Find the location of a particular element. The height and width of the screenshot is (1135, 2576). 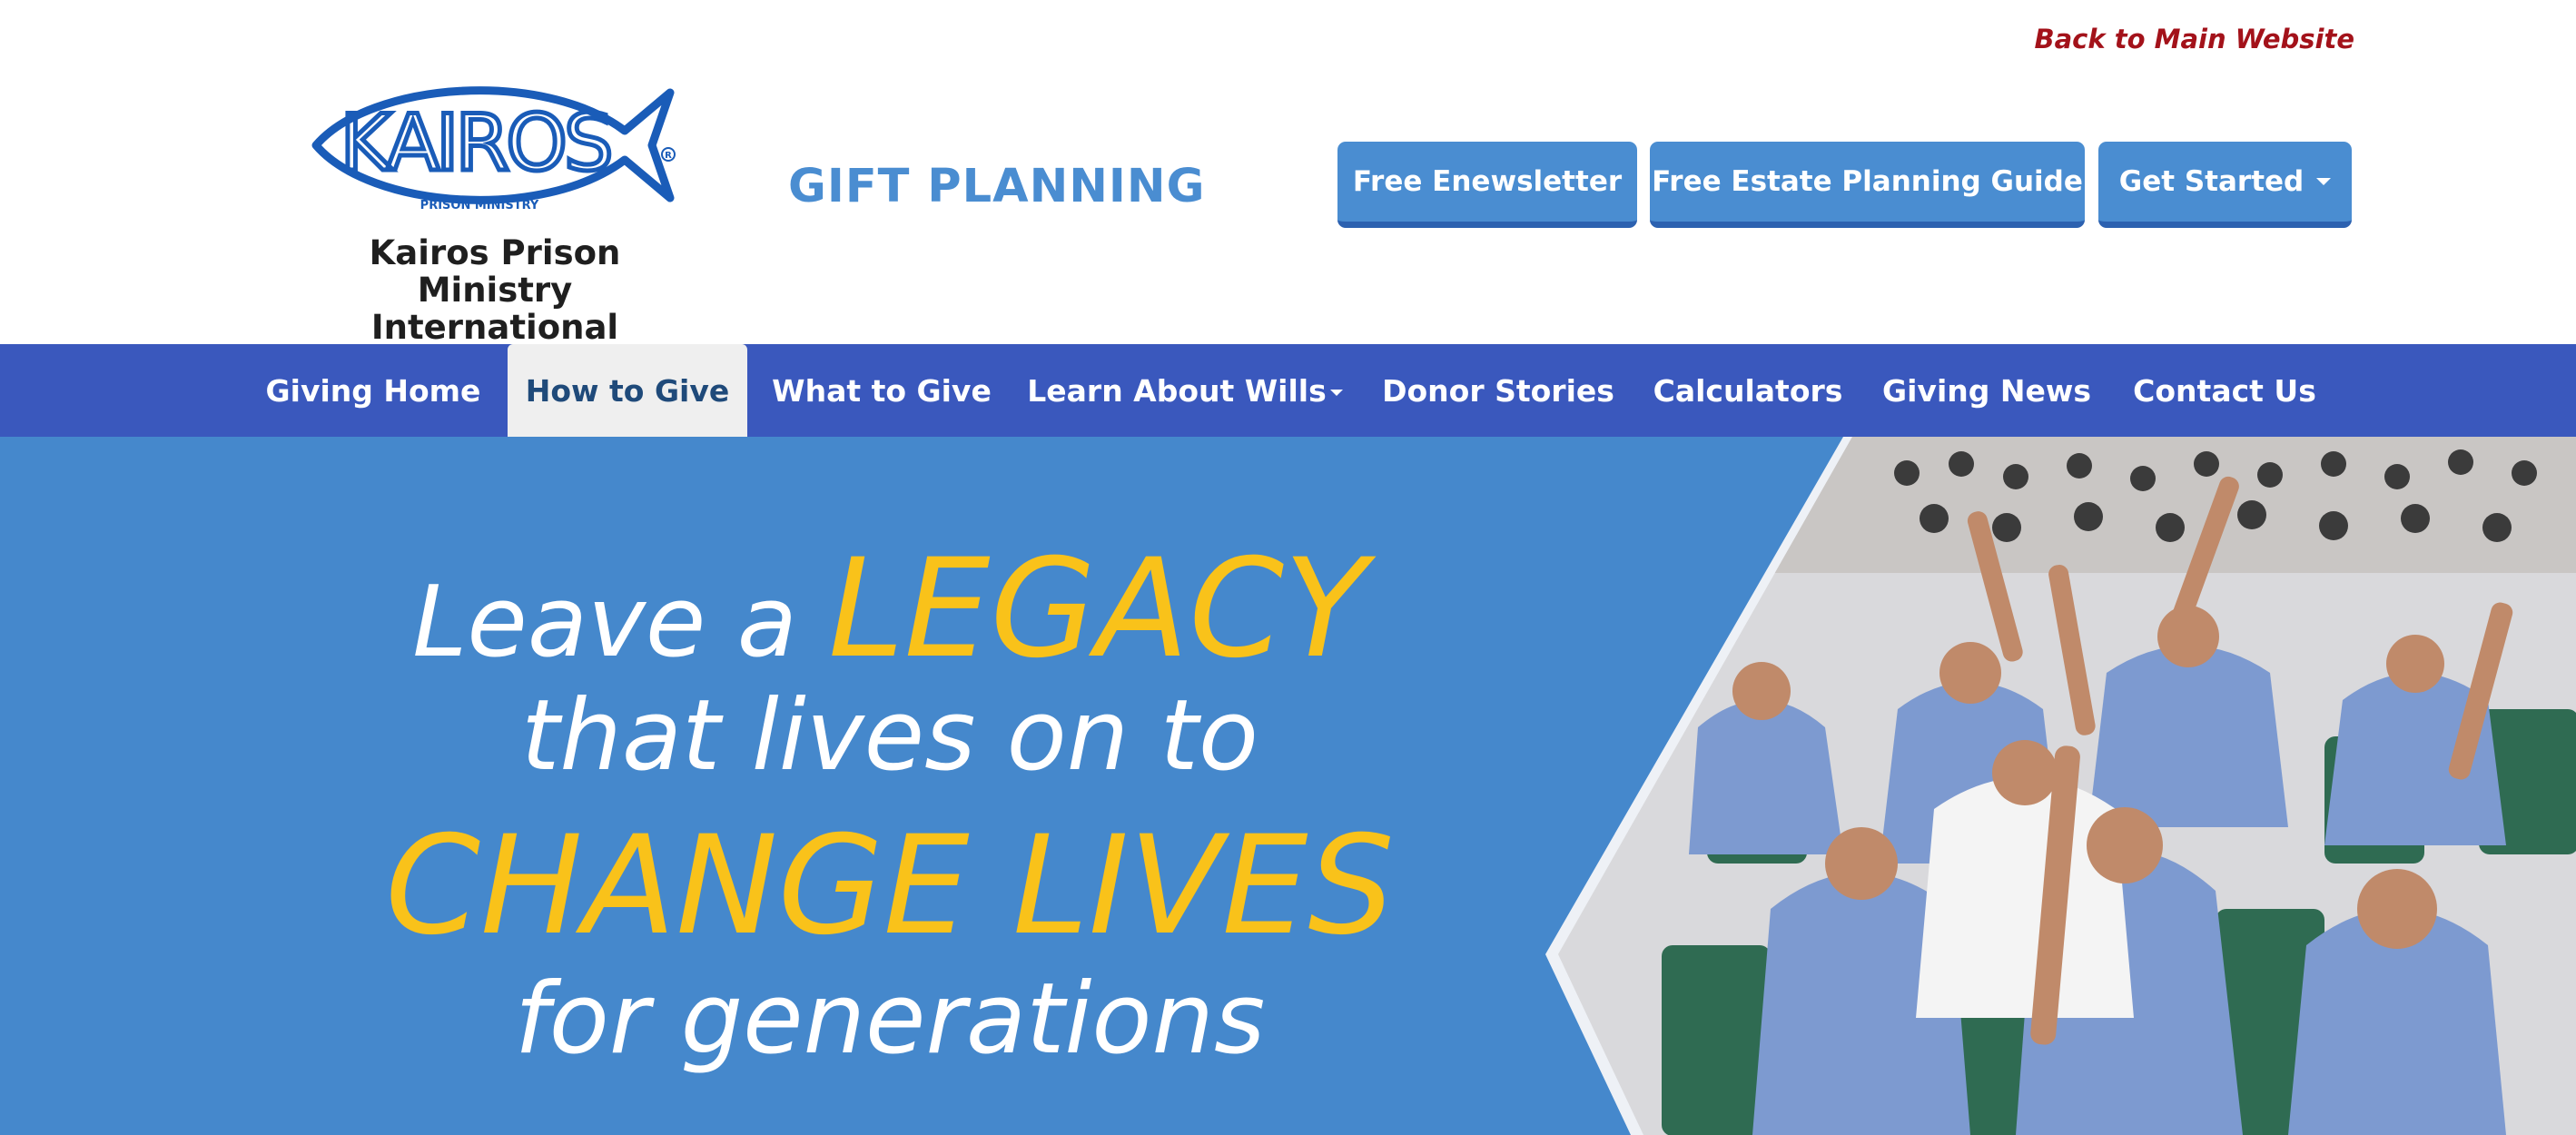

organization-name-line2: International is located at coordinates (494, 327).